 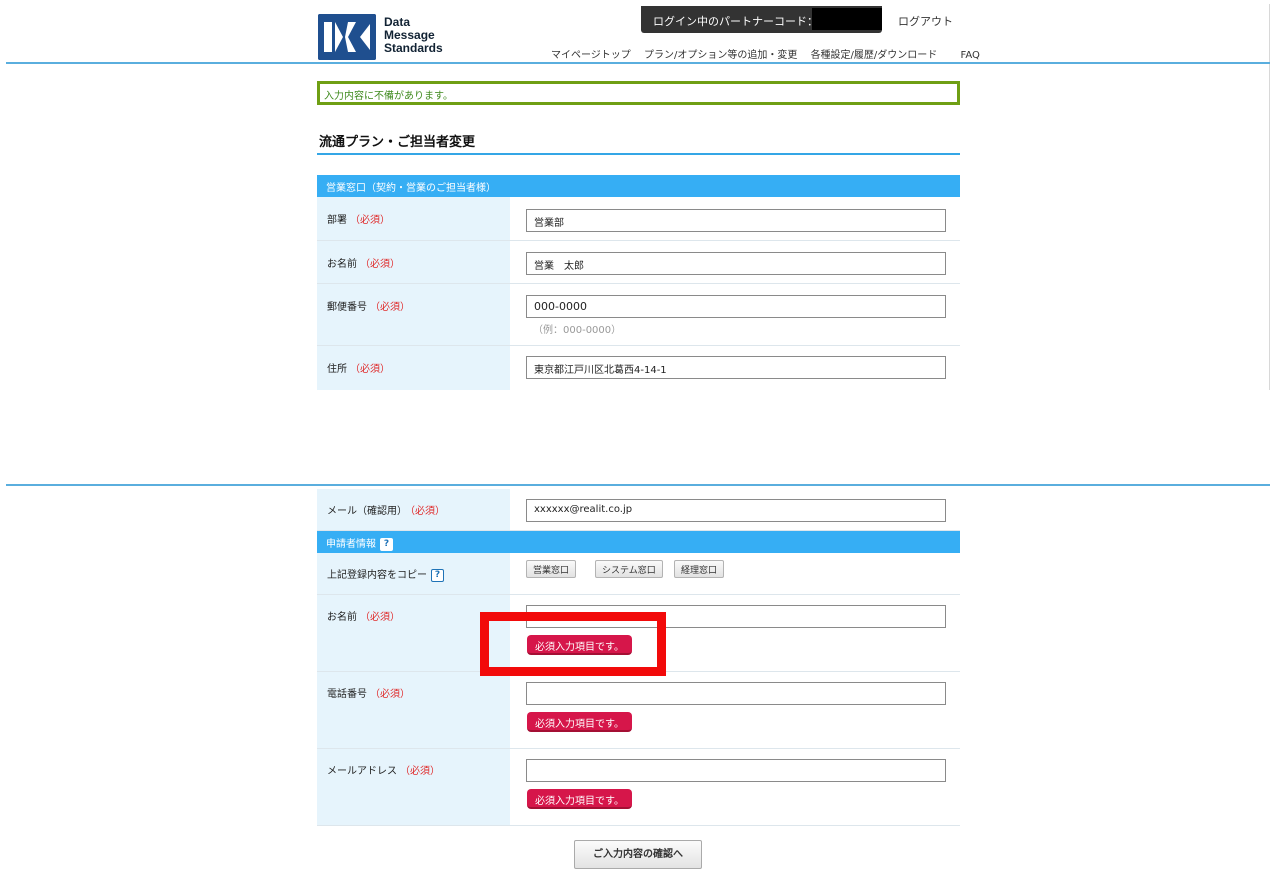 What do you see at coordinates (342, 617) in the screenshot?
I see `applicant-name-label: お名前` at bounding box center [342, 617].